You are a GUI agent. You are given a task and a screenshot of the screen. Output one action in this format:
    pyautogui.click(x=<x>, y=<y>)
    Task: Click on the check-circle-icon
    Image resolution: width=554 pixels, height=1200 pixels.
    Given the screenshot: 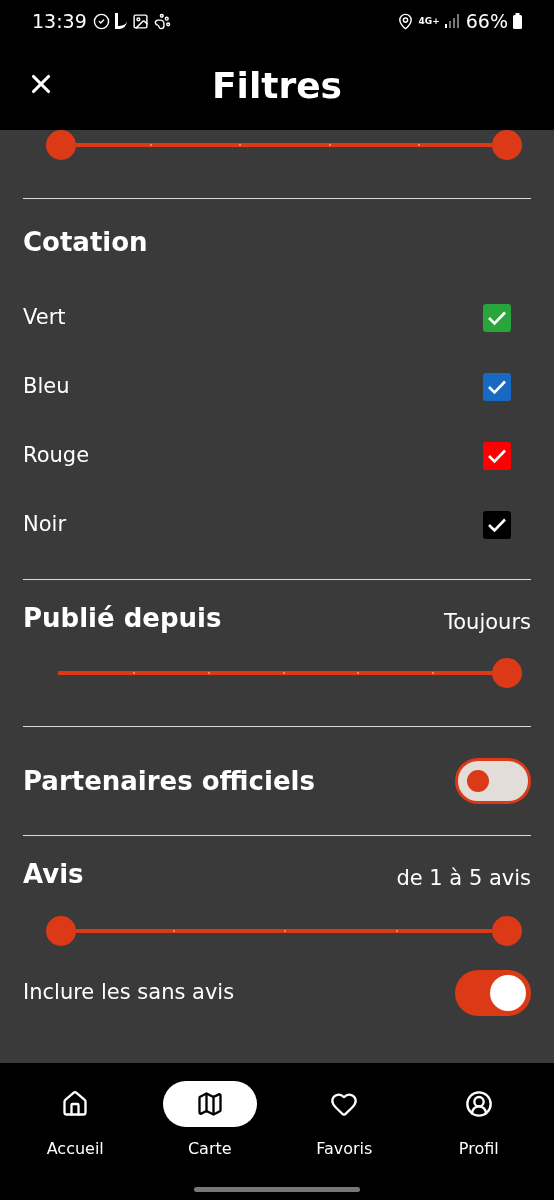 What is the action you would take?
    pyautogui.click(x=101, y=21)
    